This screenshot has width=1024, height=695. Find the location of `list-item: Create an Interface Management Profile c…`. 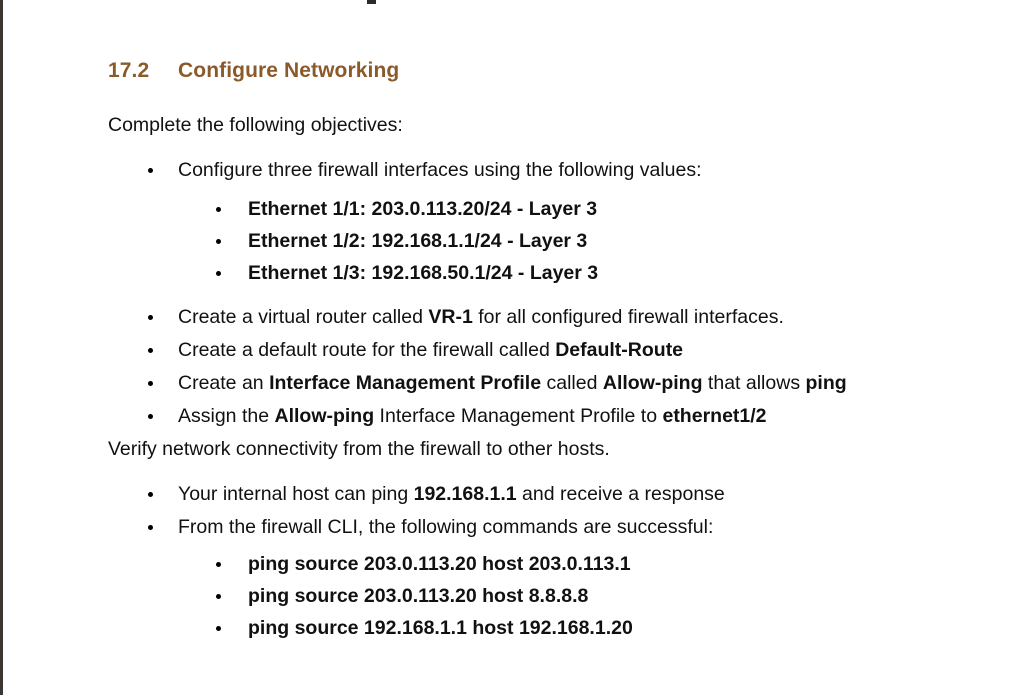

list-item: Create an Interface Management Profile c… is located at coordinates (497, 383).